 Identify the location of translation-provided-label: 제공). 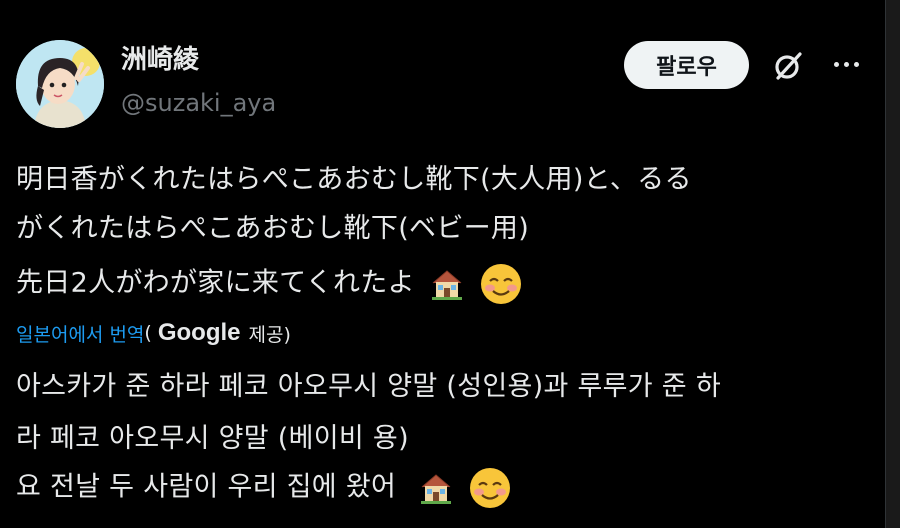
(269, 334).